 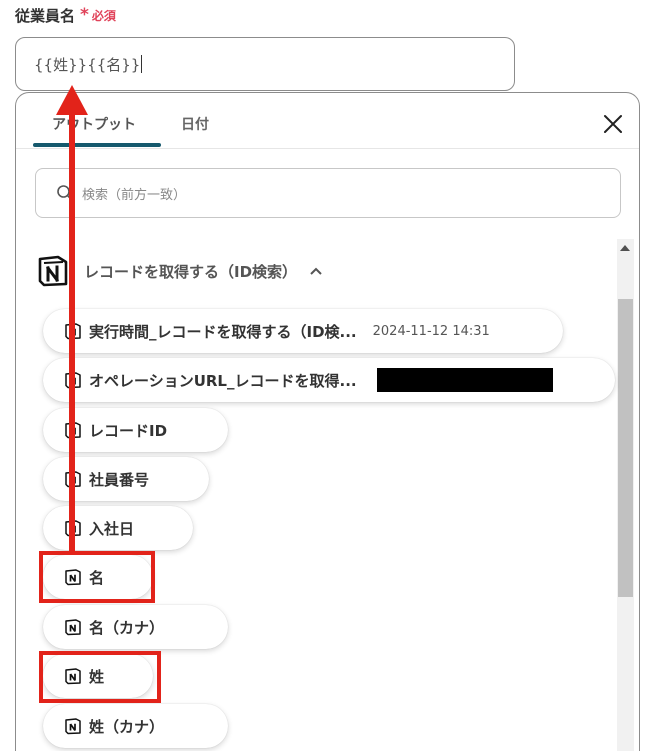 I want to click on output-item: 社員番号, so click(x=126, y=479).